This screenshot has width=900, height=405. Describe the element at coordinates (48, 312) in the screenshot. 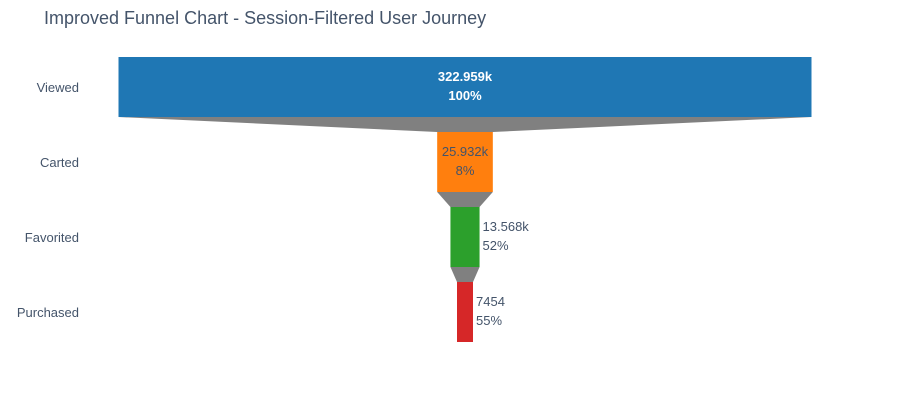

I see `stage-label-purchased: Purchased` at that location.